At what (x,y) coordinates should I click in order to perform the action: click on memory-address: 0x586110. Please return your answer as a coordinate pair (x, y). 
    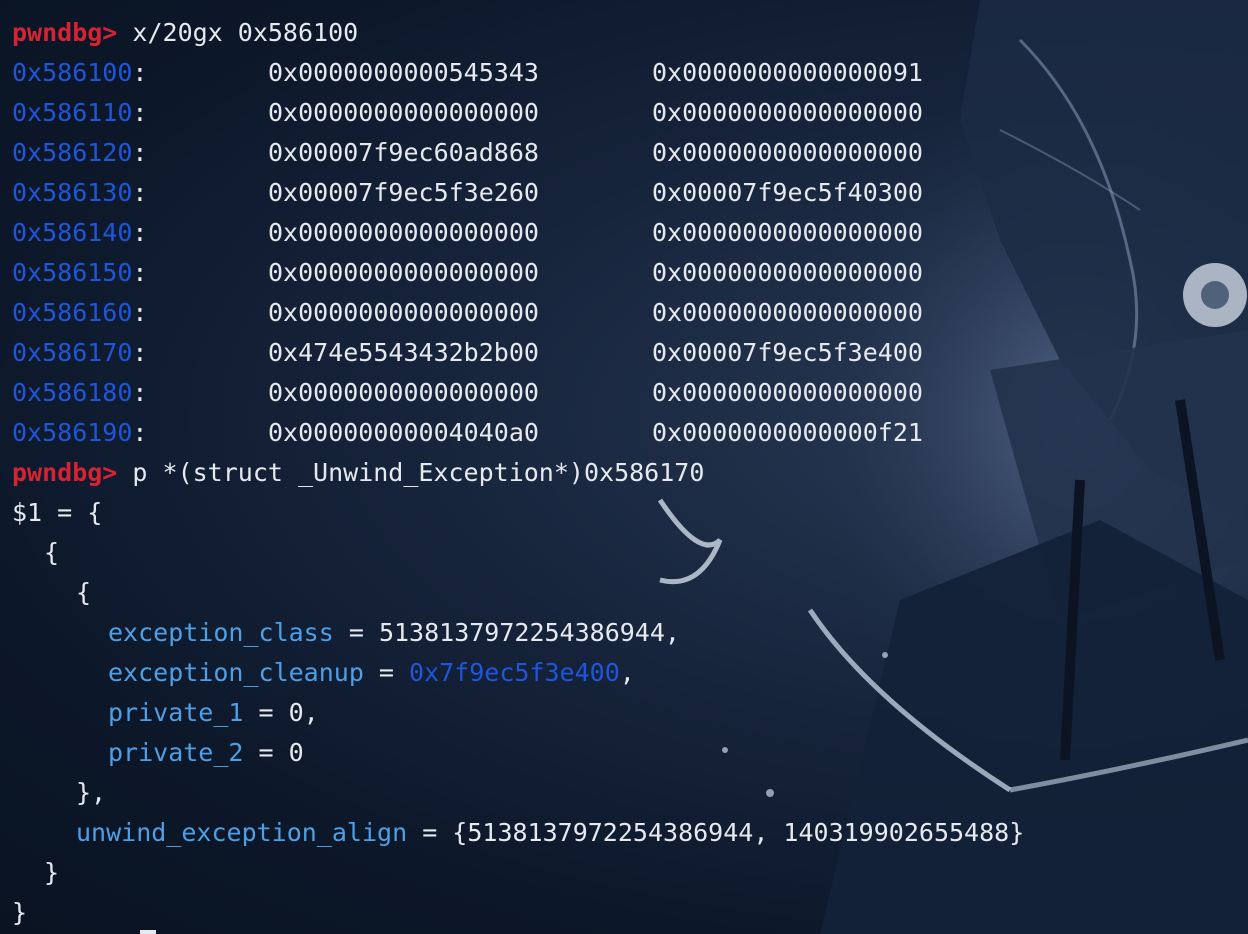
    Looking at the image, I should click on (72, 112).